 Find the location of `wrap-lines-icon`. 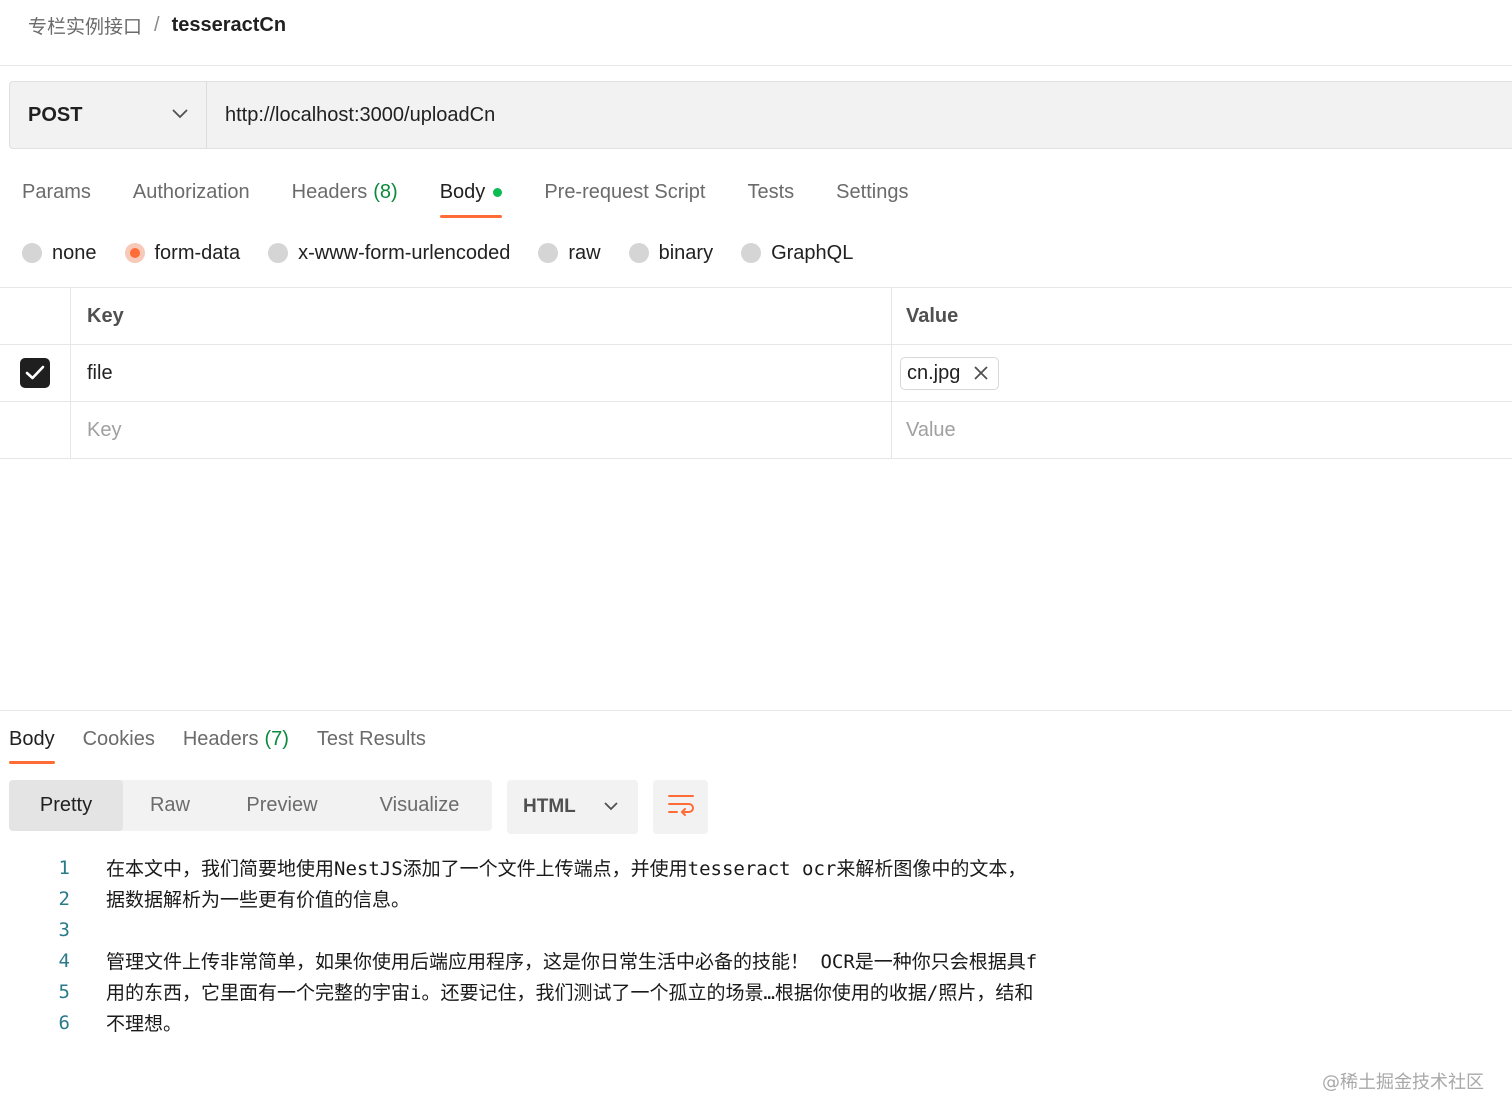

wrap-lines-icon is located at coordinates (681, 807).